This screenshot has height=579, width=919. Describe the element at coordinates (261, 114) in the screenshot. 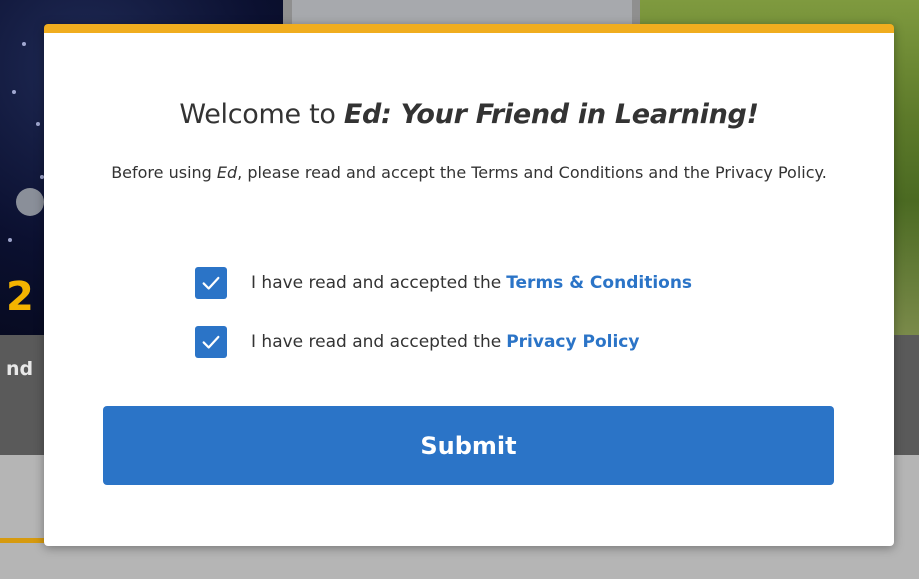

I see `modal-title-prefix: Welcome to` at that location.